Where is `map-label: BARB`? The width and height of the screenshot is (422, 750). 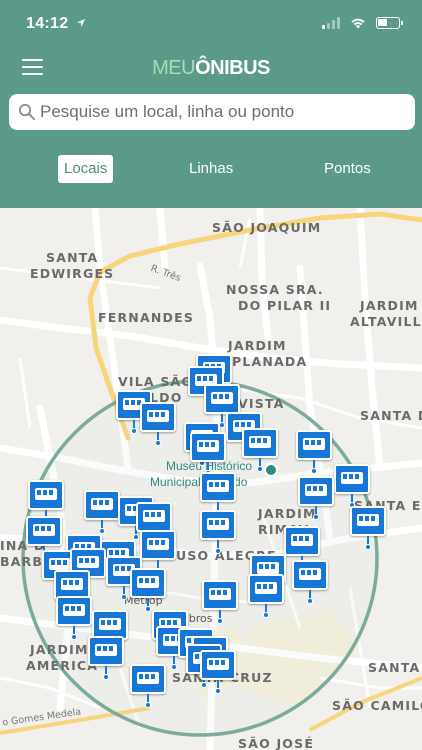
map-label: BARB is located at coordinates (22, 561).